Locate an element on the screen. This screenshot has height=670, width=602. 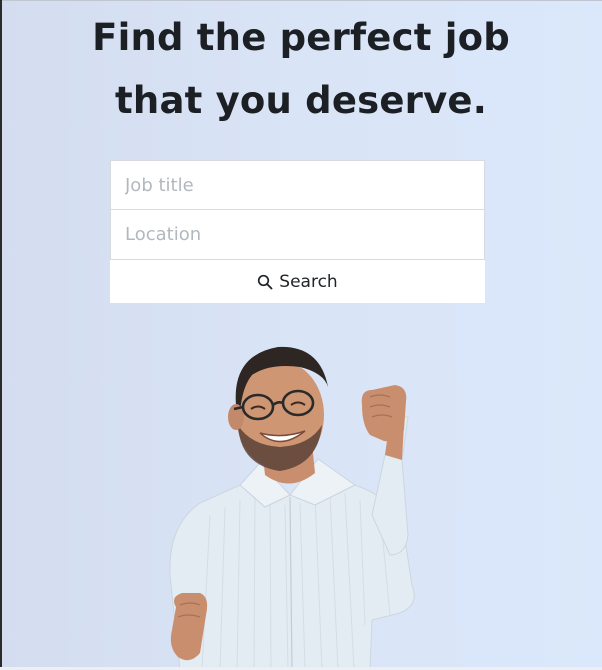
location-field is located at coordinates (297, 235).